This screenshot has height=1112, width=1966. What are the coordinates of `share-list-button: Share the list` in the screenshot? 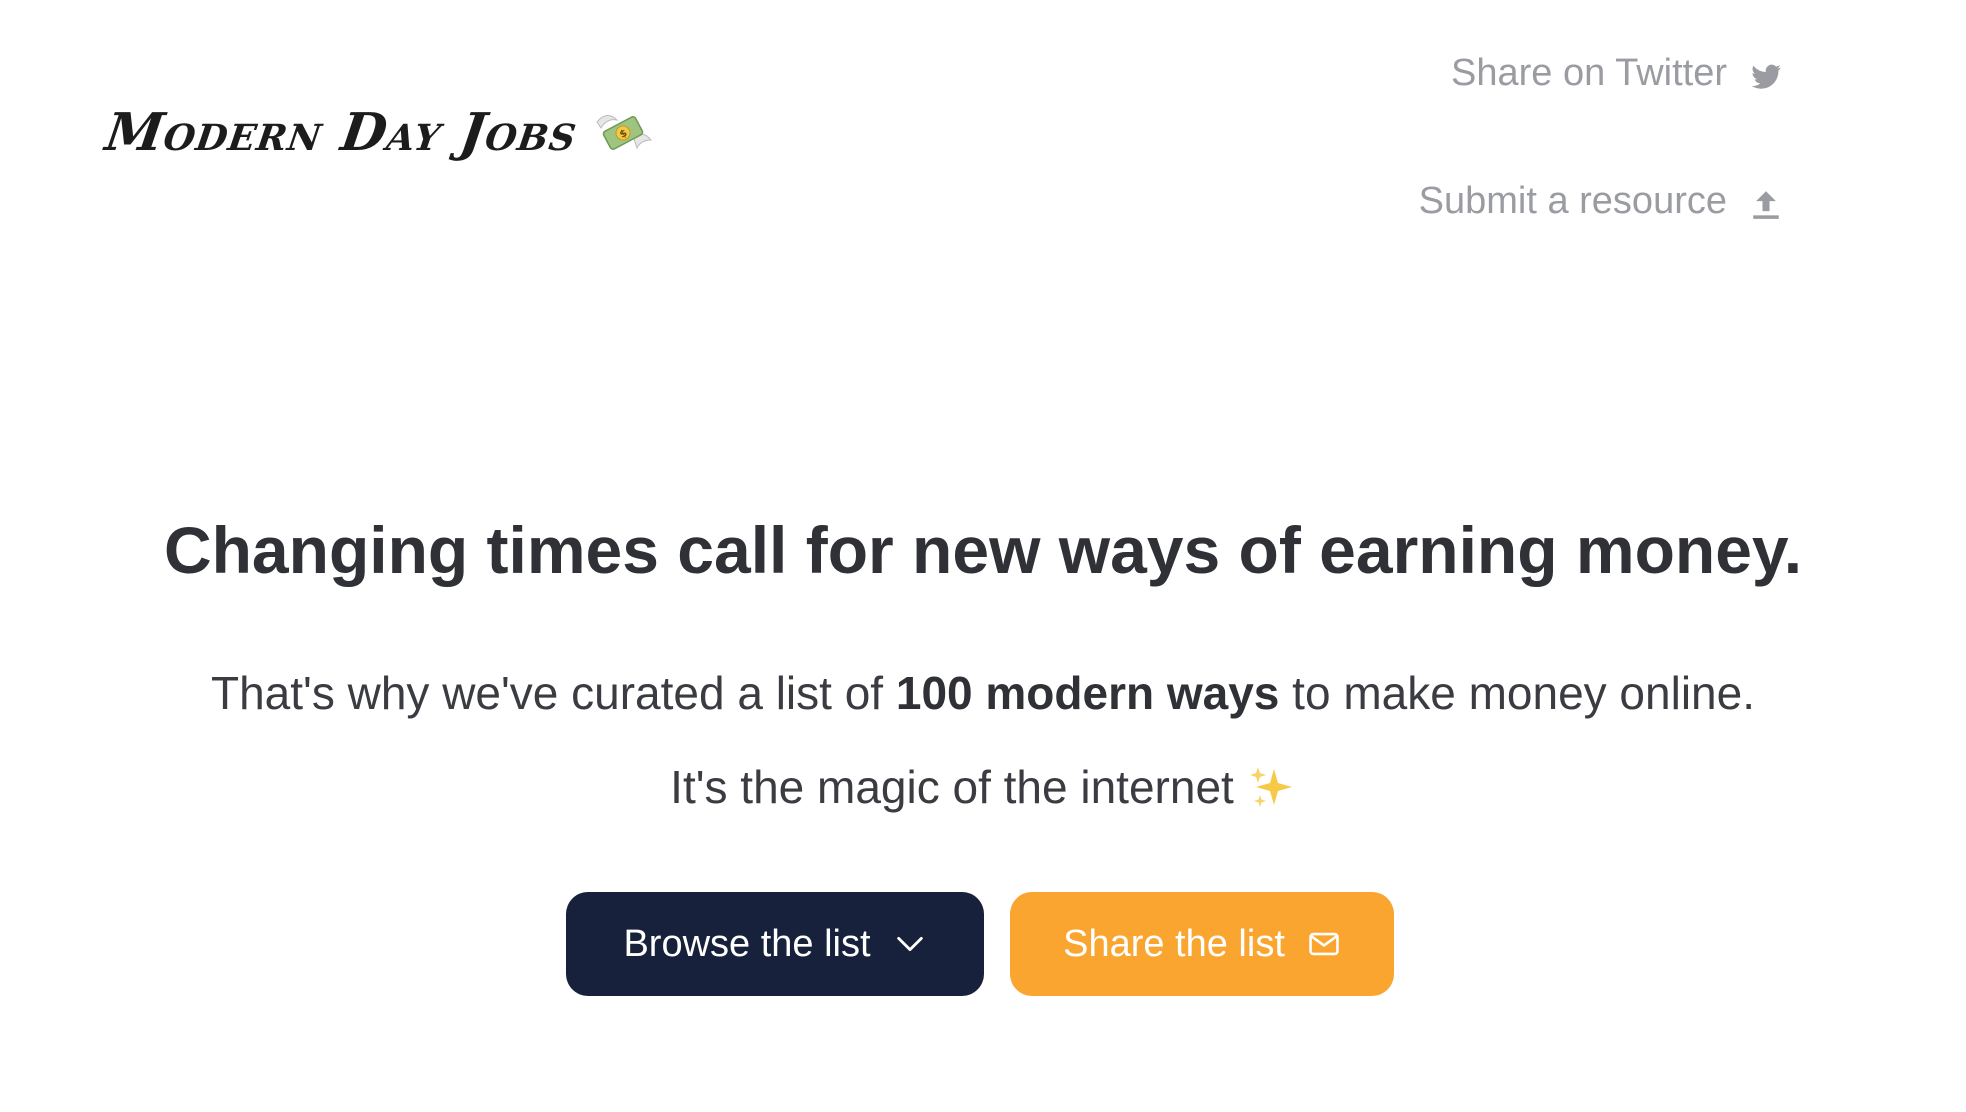 It's located at (1202, 944).